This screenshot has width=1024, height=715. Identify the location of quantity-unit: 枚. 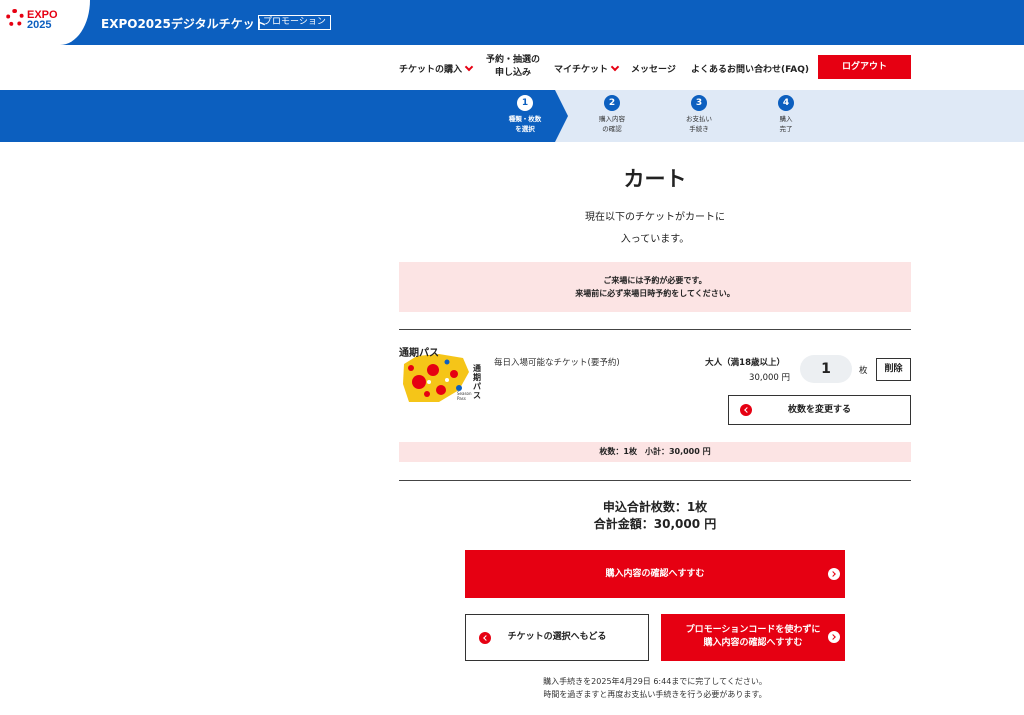
(863, 371).